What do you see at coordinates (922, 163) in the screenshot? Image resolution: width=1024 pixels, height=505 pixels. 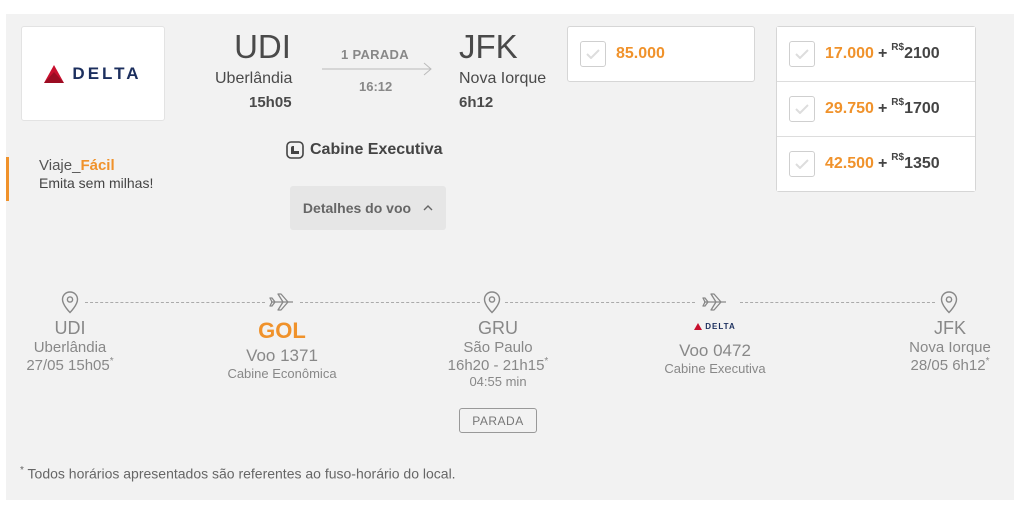 I see `cash-amount: 1350` at bounding box center [922, 163].